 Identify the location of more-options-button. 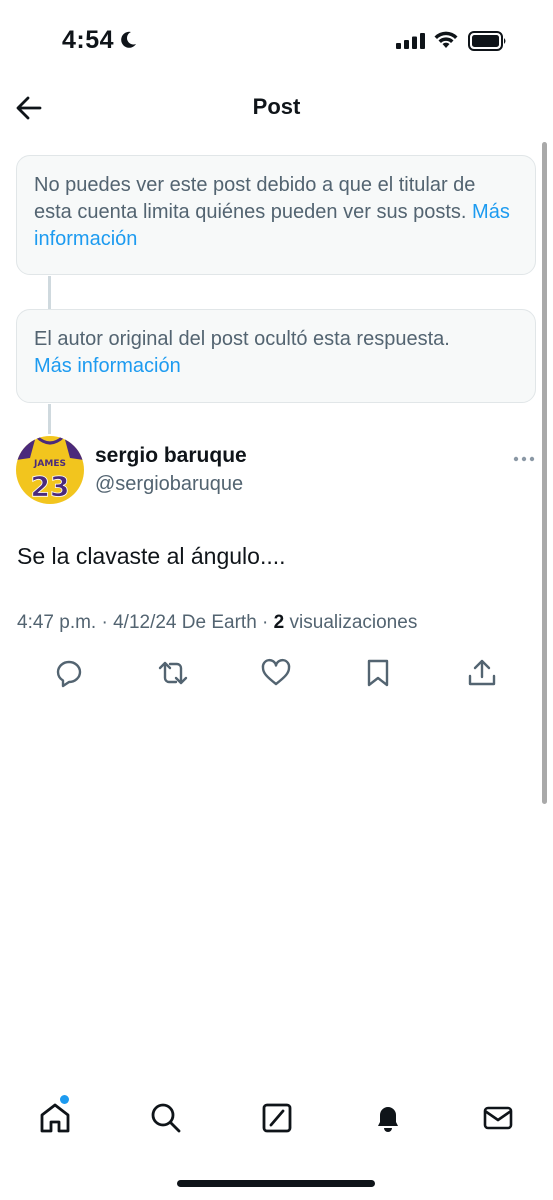
(524, 460).